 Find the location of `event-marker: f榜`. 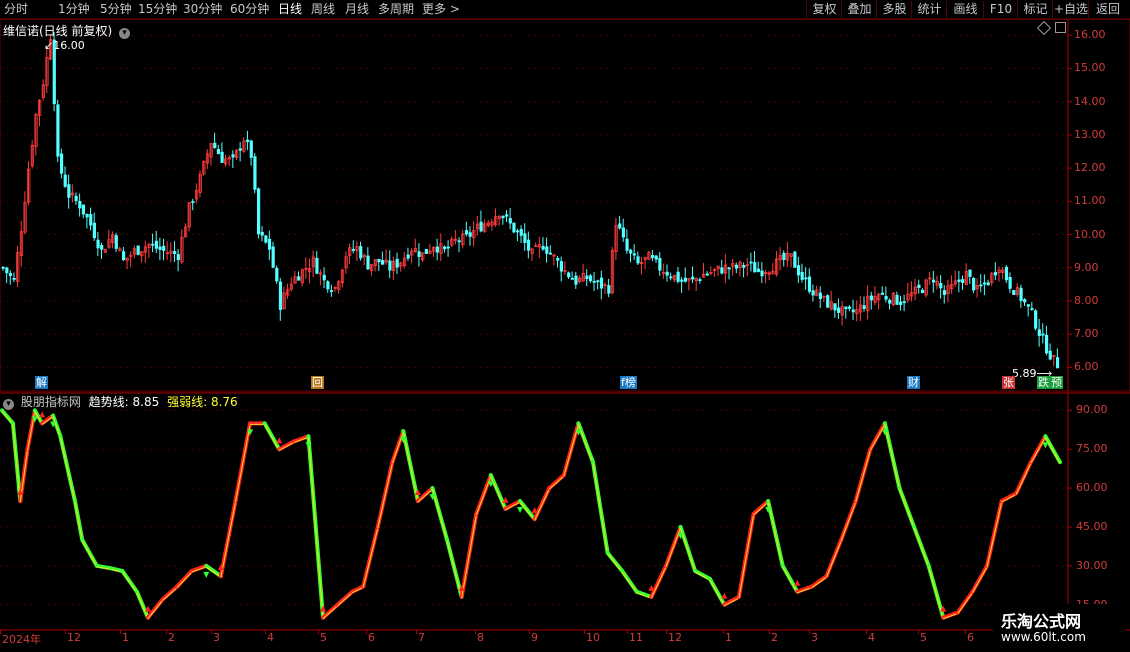

event-marker: f榜 is located at coordinates (628, 382).